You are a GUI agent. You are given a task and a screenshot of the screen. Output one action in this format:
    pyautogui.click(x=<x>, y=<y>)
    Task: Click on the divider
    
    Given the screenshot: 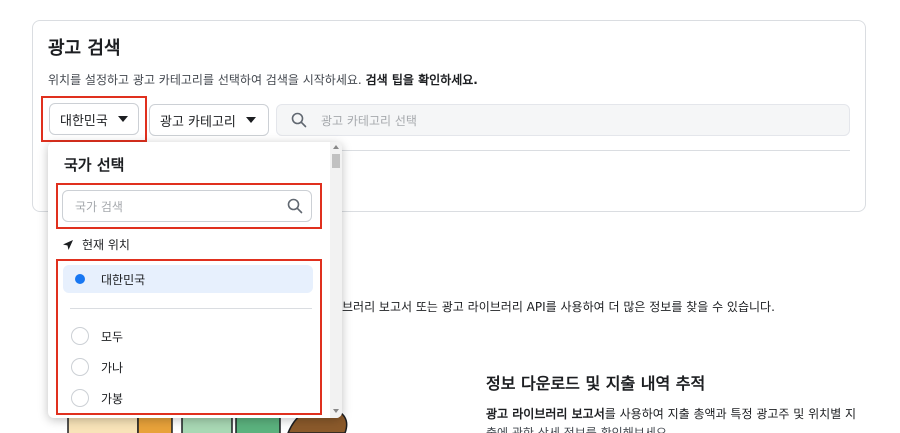 What is the action you would take?
    pyautogui.click(x=595, y=150)
    